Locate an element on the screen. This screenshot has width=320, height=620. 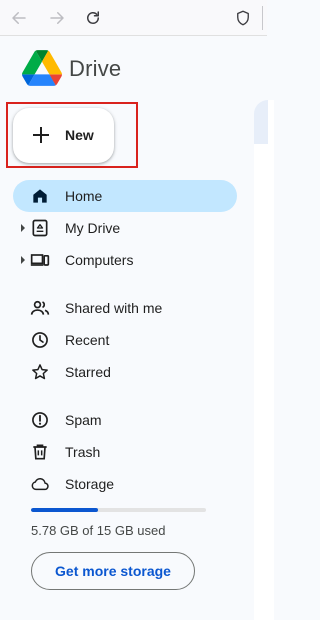
plus-icon is located at coordinates (41, 135).